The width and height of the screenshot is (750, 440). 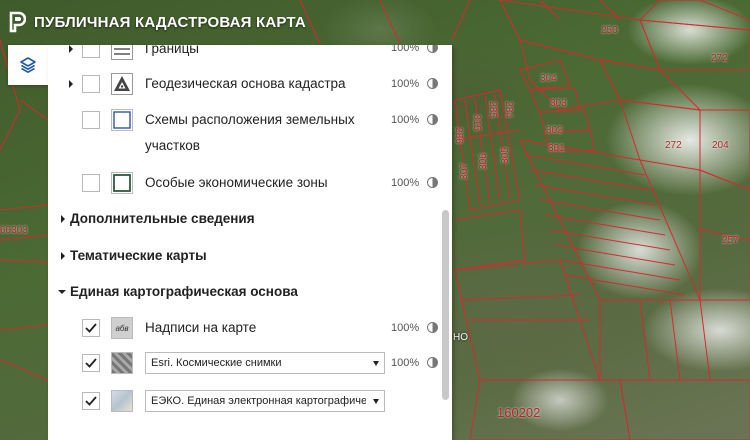 I want to click on layer-name: Особые экономические зоны, so click(x=236, y=182).